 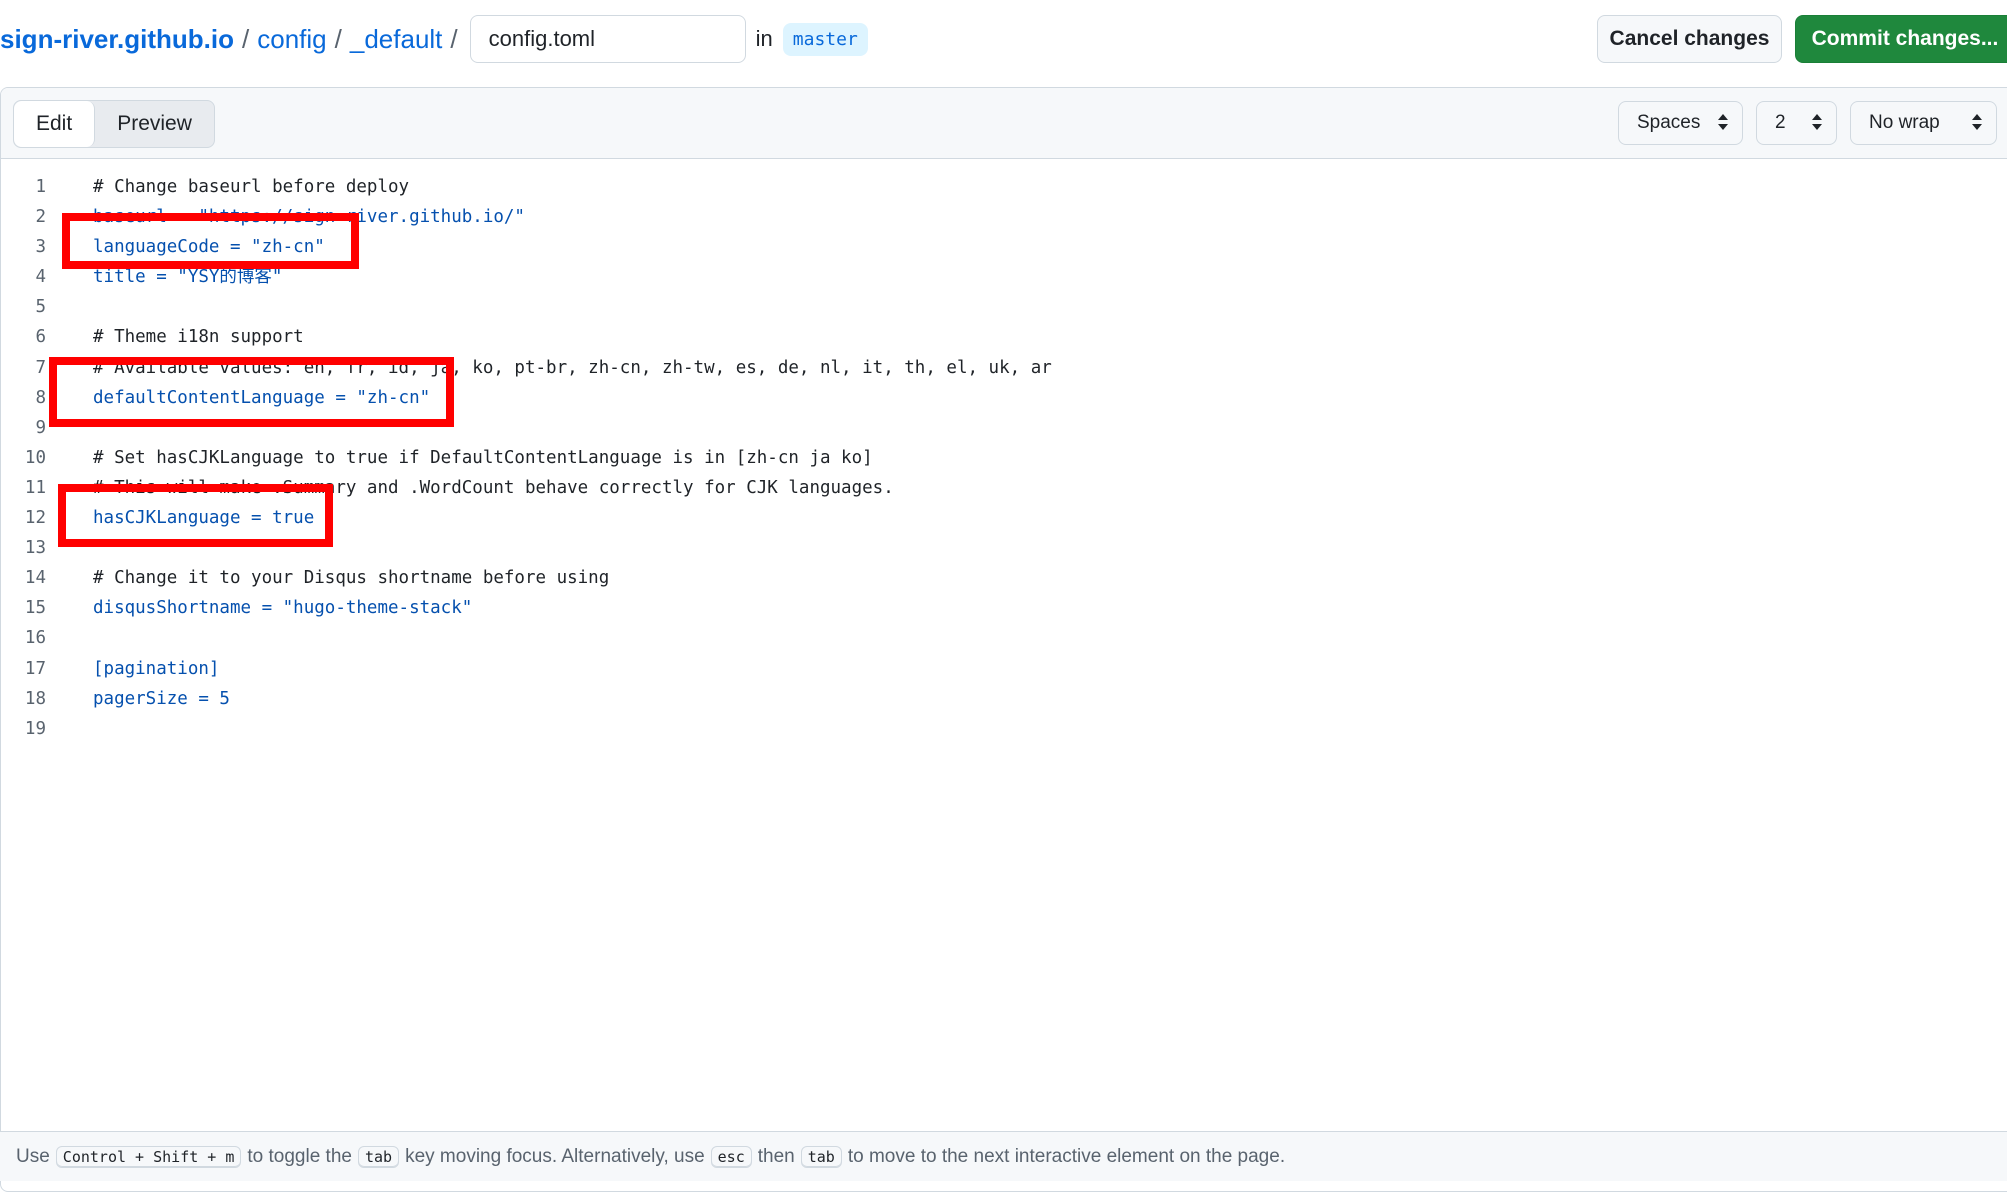 I want to click on footer-text-toggle: to toggle the, so click(x=299, y=1156).